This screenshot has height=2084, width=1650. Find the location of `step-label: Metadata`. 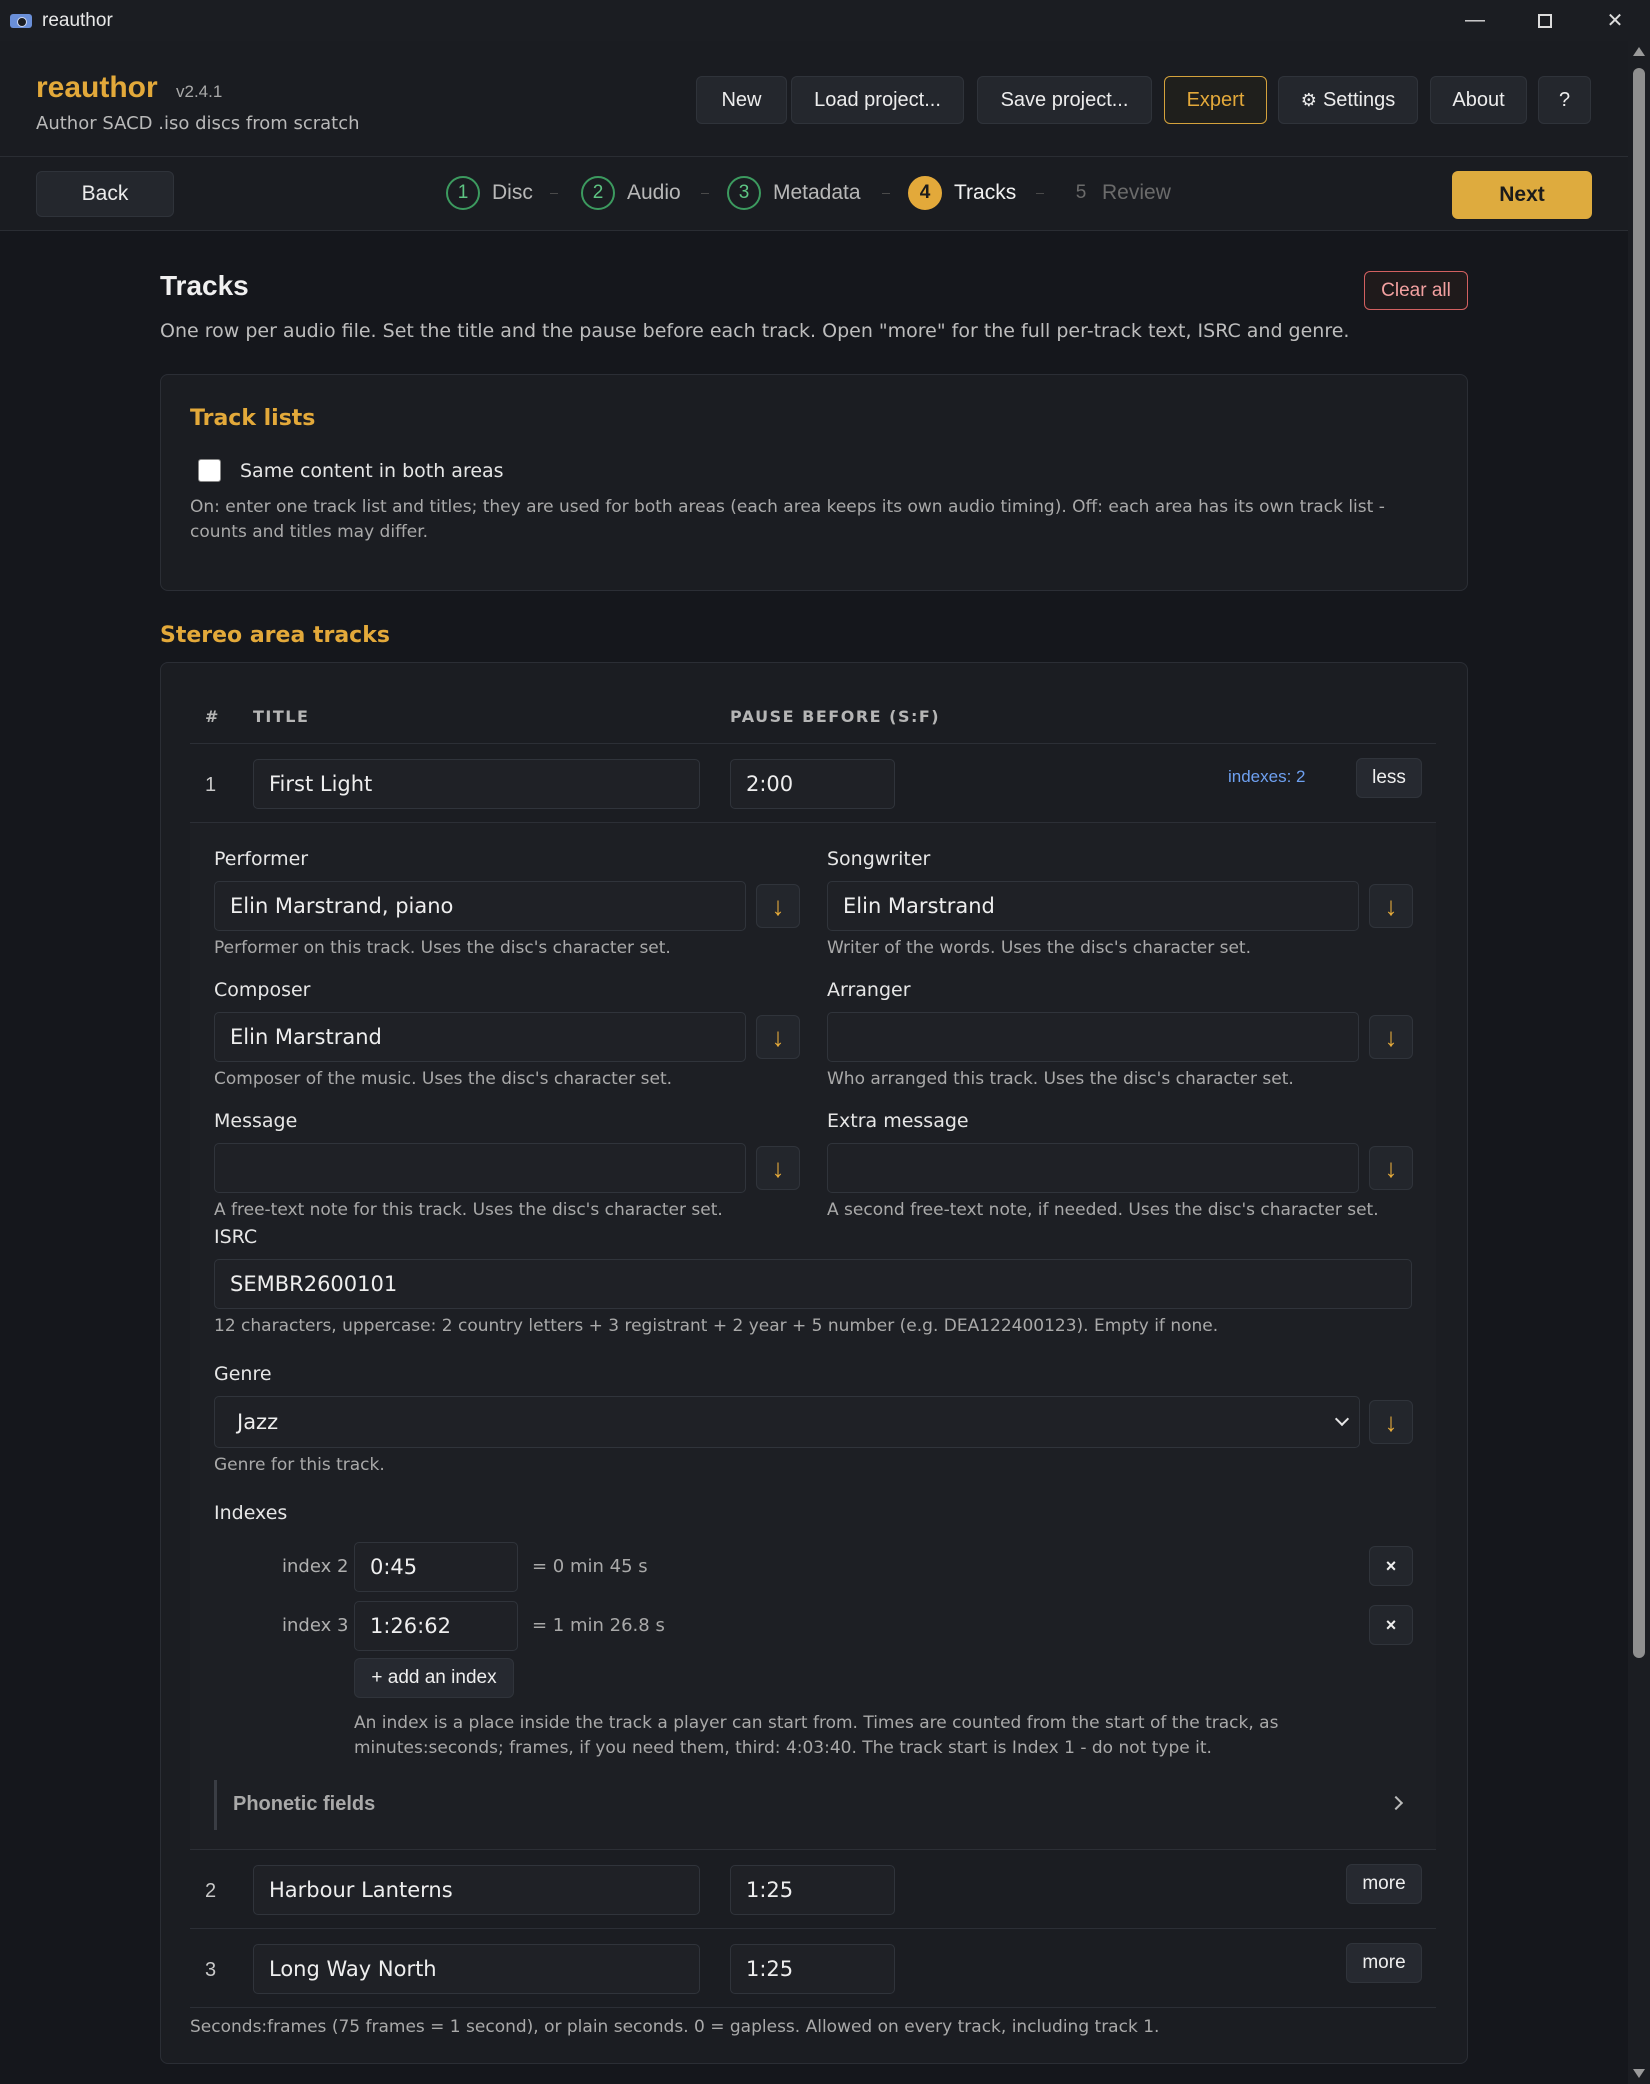

step-label: Metadata is located at coordinates (817, 192).